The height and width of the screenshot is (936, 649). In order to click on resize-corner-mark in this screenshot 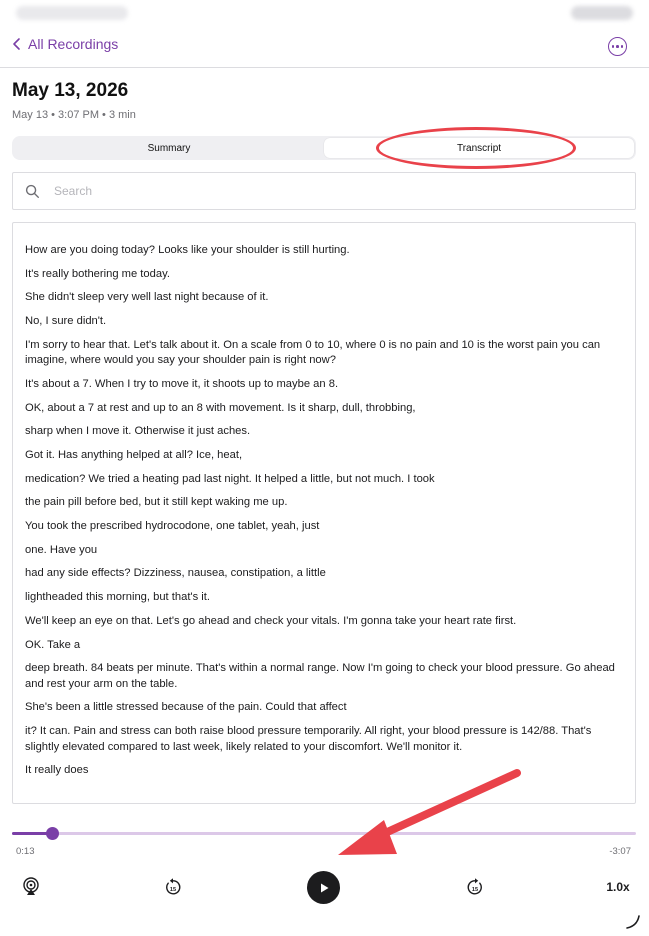, I will do `click(633, 922)`.